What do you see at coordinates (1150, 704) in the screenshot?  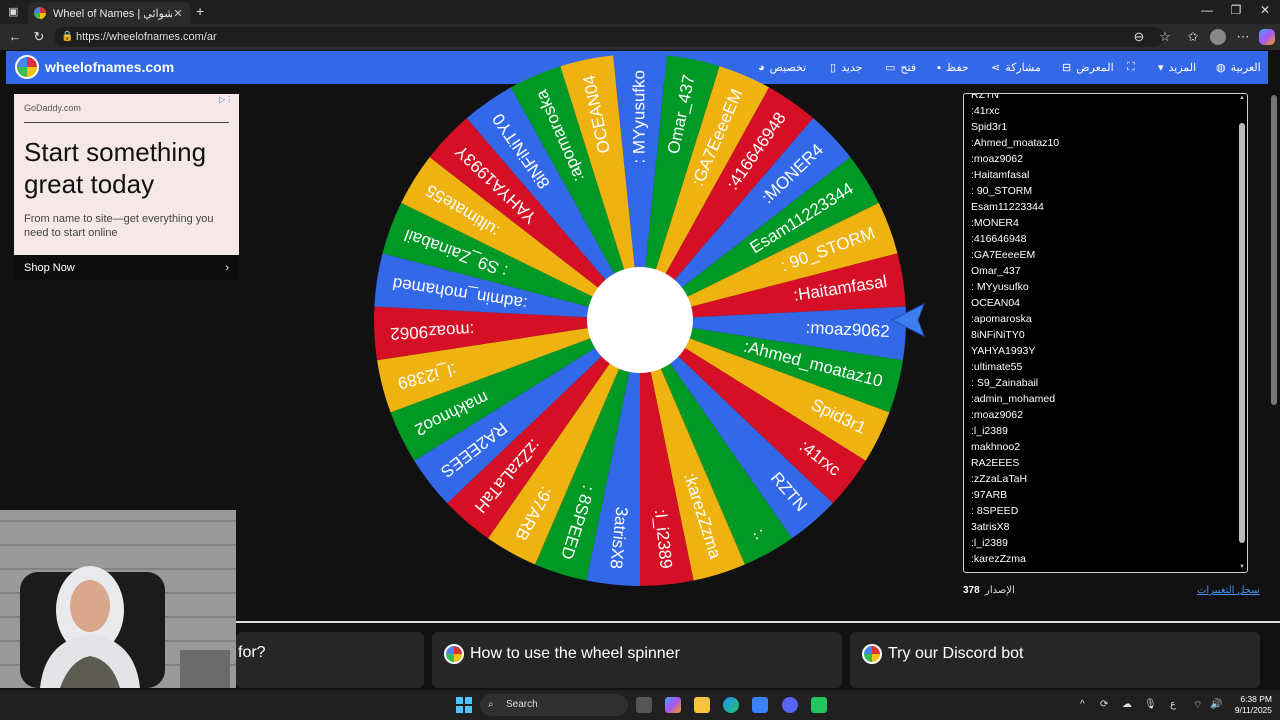 I see `microphone-icon: 🎙` at bounding box center [1150, 704].